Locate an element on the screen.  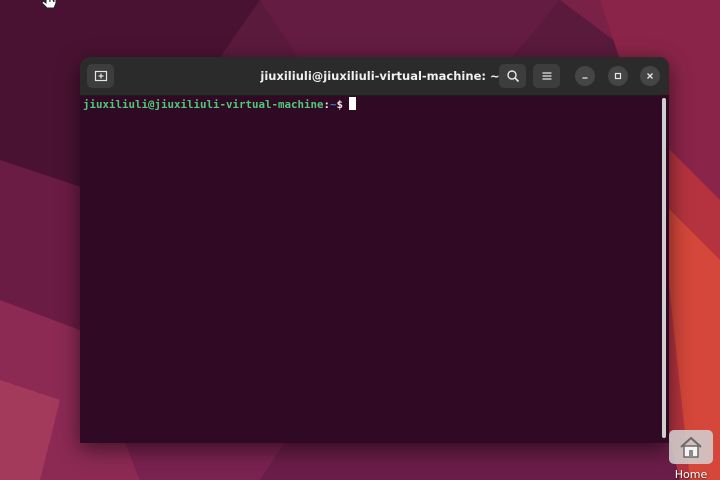
prompt-symbol: $ is located at coordinates (340, 104).